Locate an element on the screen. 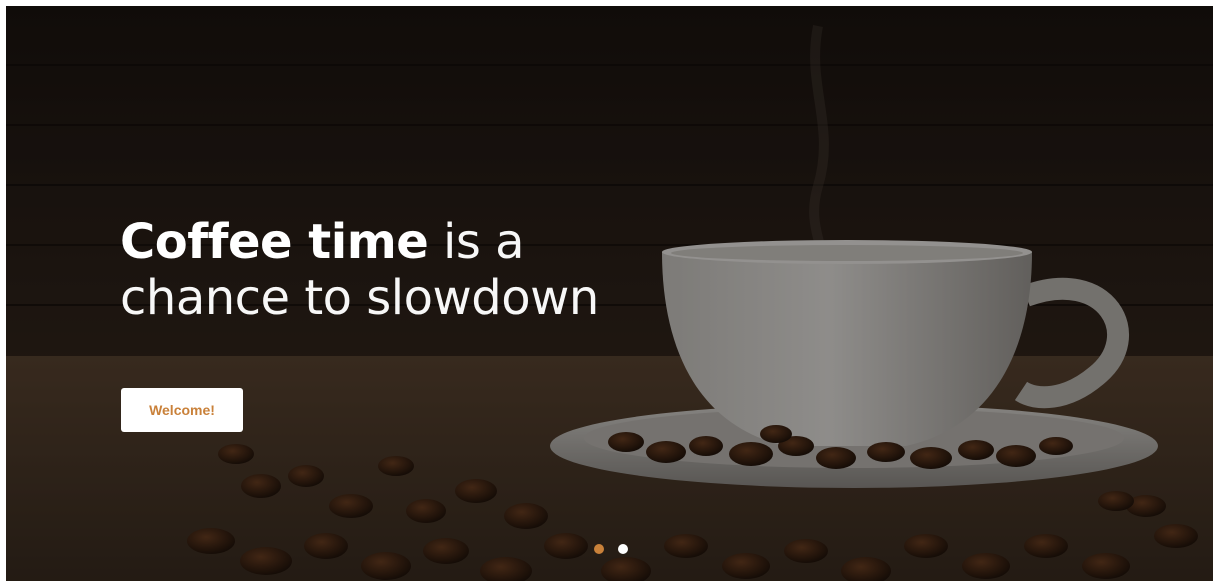  carousel-pagination is located at coordinates (611, 549).